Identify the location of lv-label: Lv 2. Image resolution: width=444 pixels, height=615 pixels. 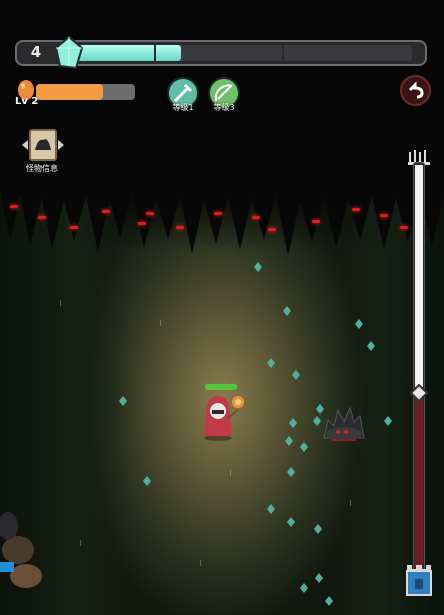
(27, 101).